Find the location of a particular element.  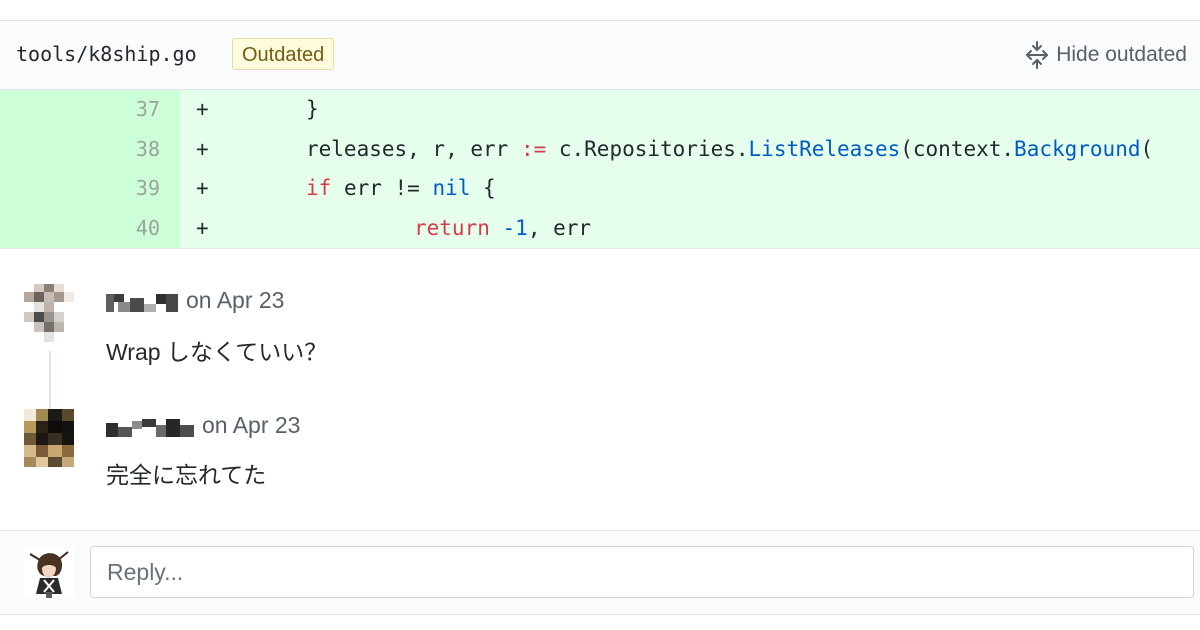

code-line: if err != nil { is located at coordinates (401, 188).